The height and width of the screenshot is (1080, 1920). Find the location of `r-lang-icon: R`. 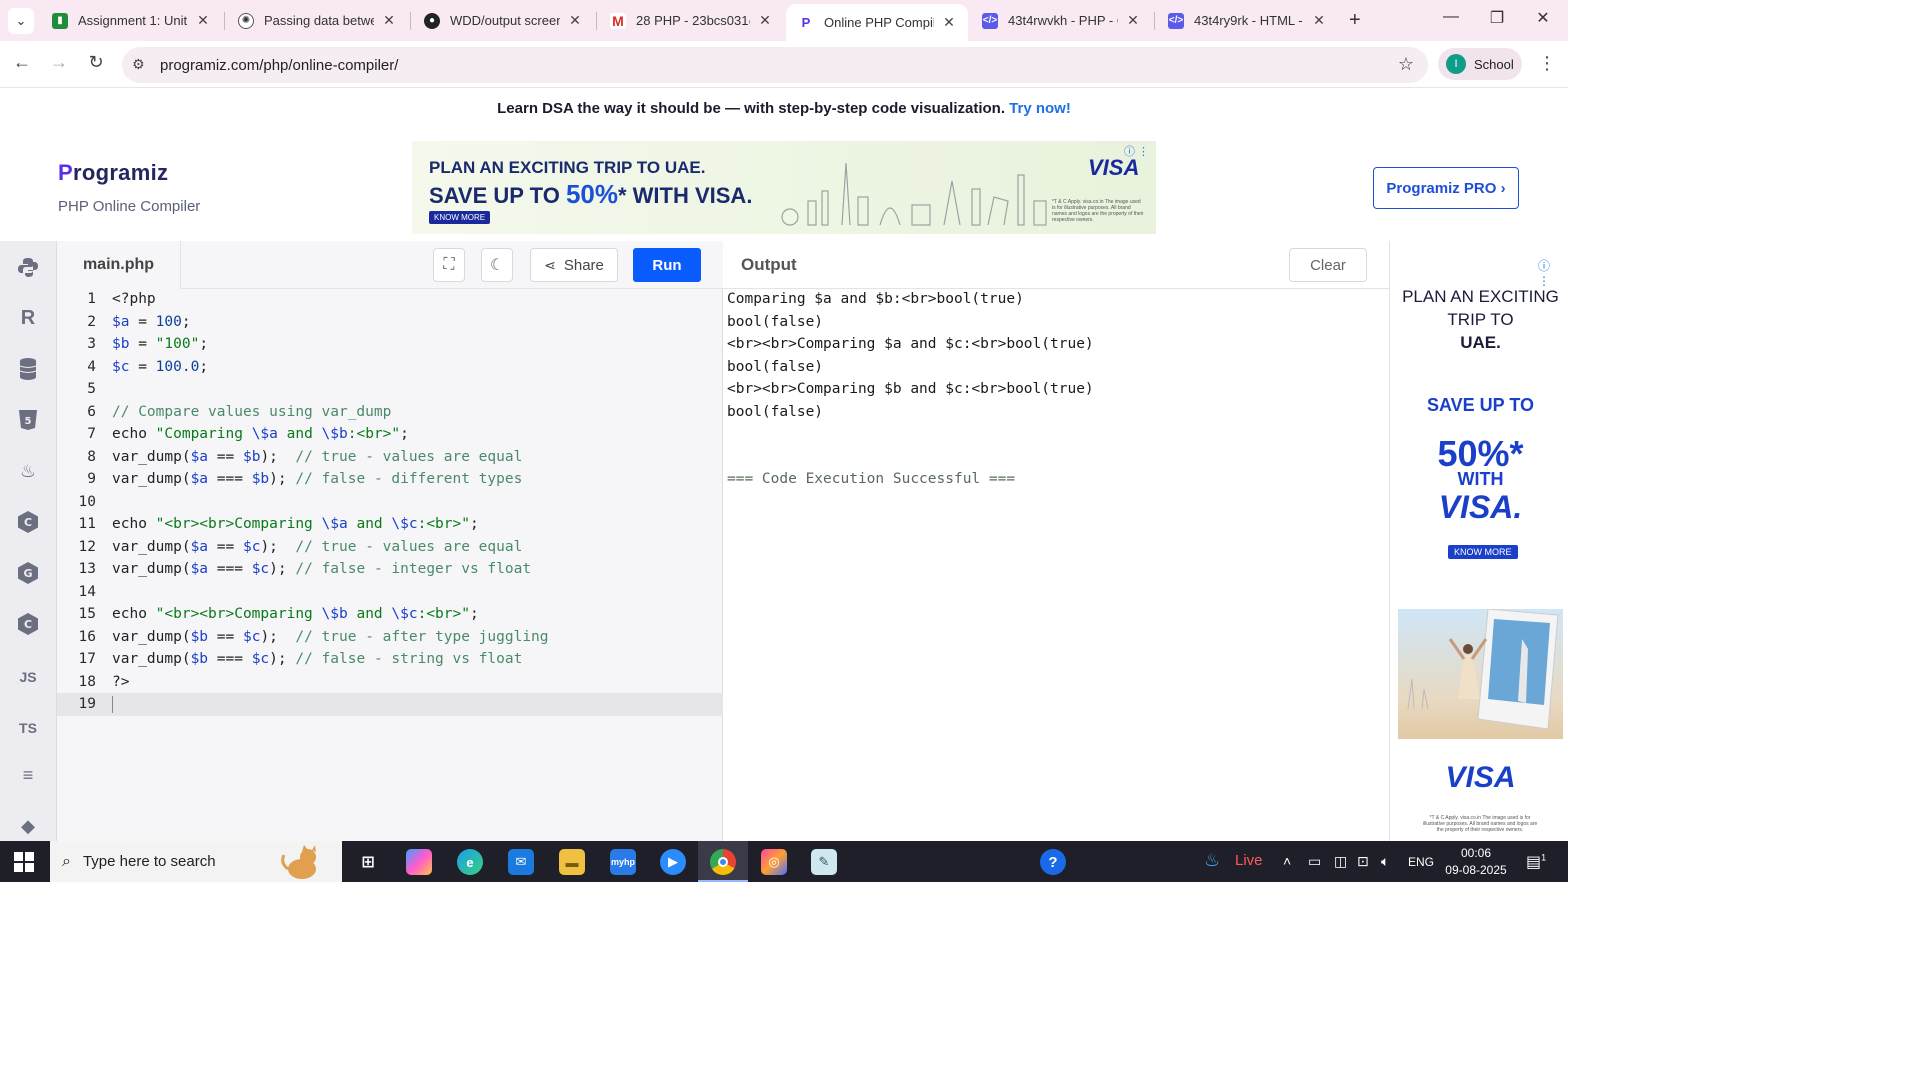

r-lang-icon: R is located at coordinates (28, 318).